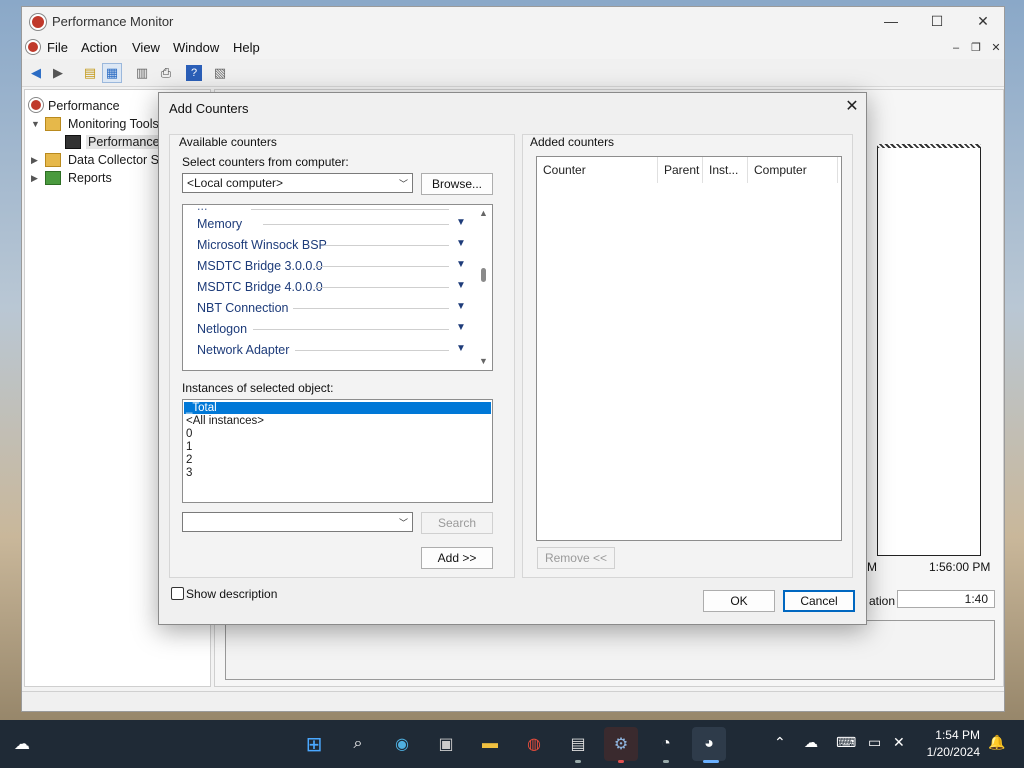 Image resolution: width=1024 pixels, height=768 pixels. I want to click on instance-item-2: 2, so click(189, 460).